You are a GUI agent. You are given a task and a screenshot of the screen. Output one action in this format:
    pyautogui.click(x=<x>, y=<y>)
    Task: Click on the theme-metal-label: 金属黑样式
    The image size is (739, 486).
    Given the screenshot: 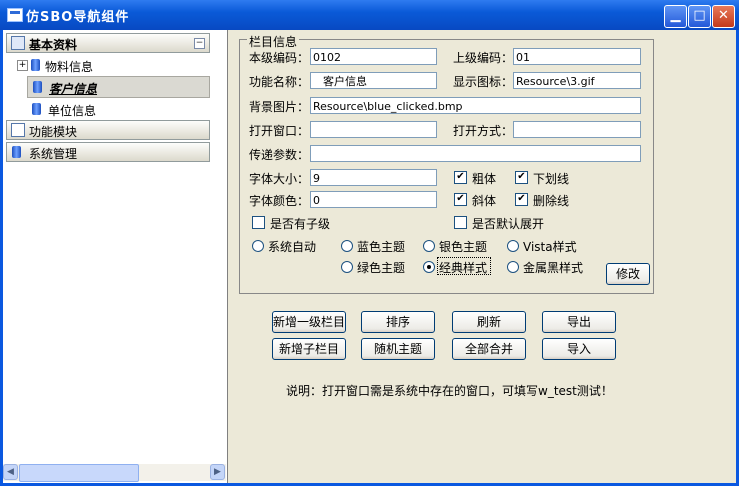 What is the action you would take?
    pyautogui.click(x=553, y=268)
    